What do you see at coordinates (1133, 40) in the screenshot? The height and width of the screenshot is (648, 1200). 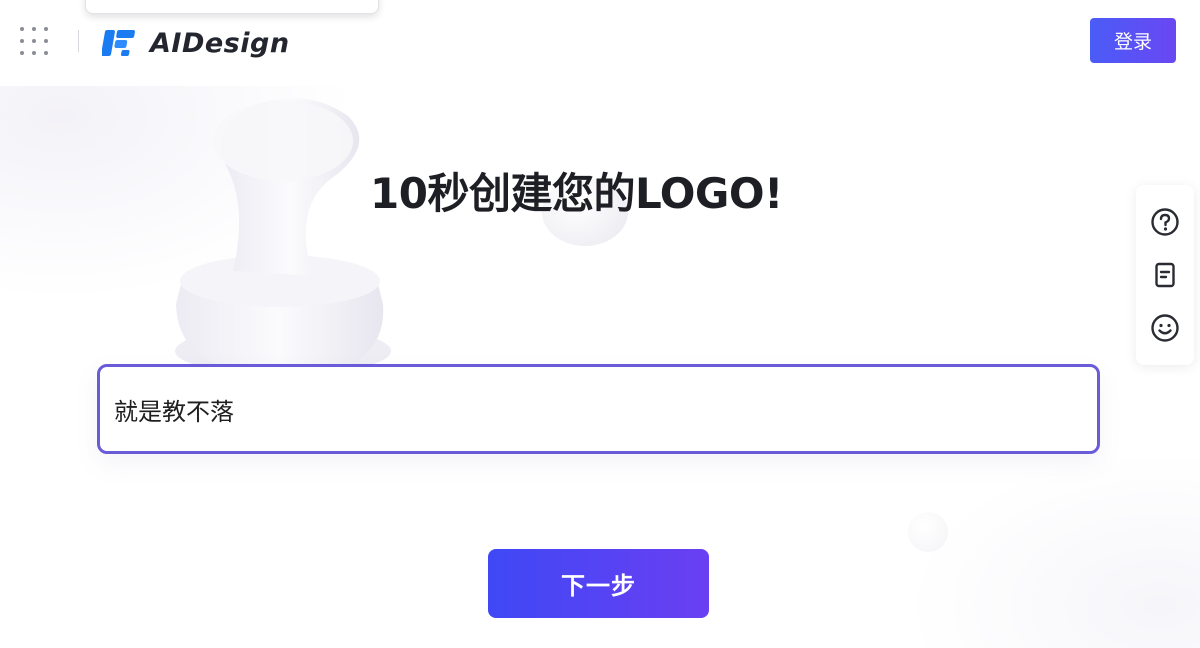 I see `login-button: 登录` at bounding box center [1133, 40].